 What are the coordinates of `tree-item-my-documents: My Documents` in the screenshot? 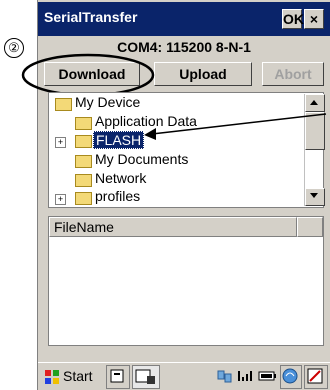 It's located at (141, 159).